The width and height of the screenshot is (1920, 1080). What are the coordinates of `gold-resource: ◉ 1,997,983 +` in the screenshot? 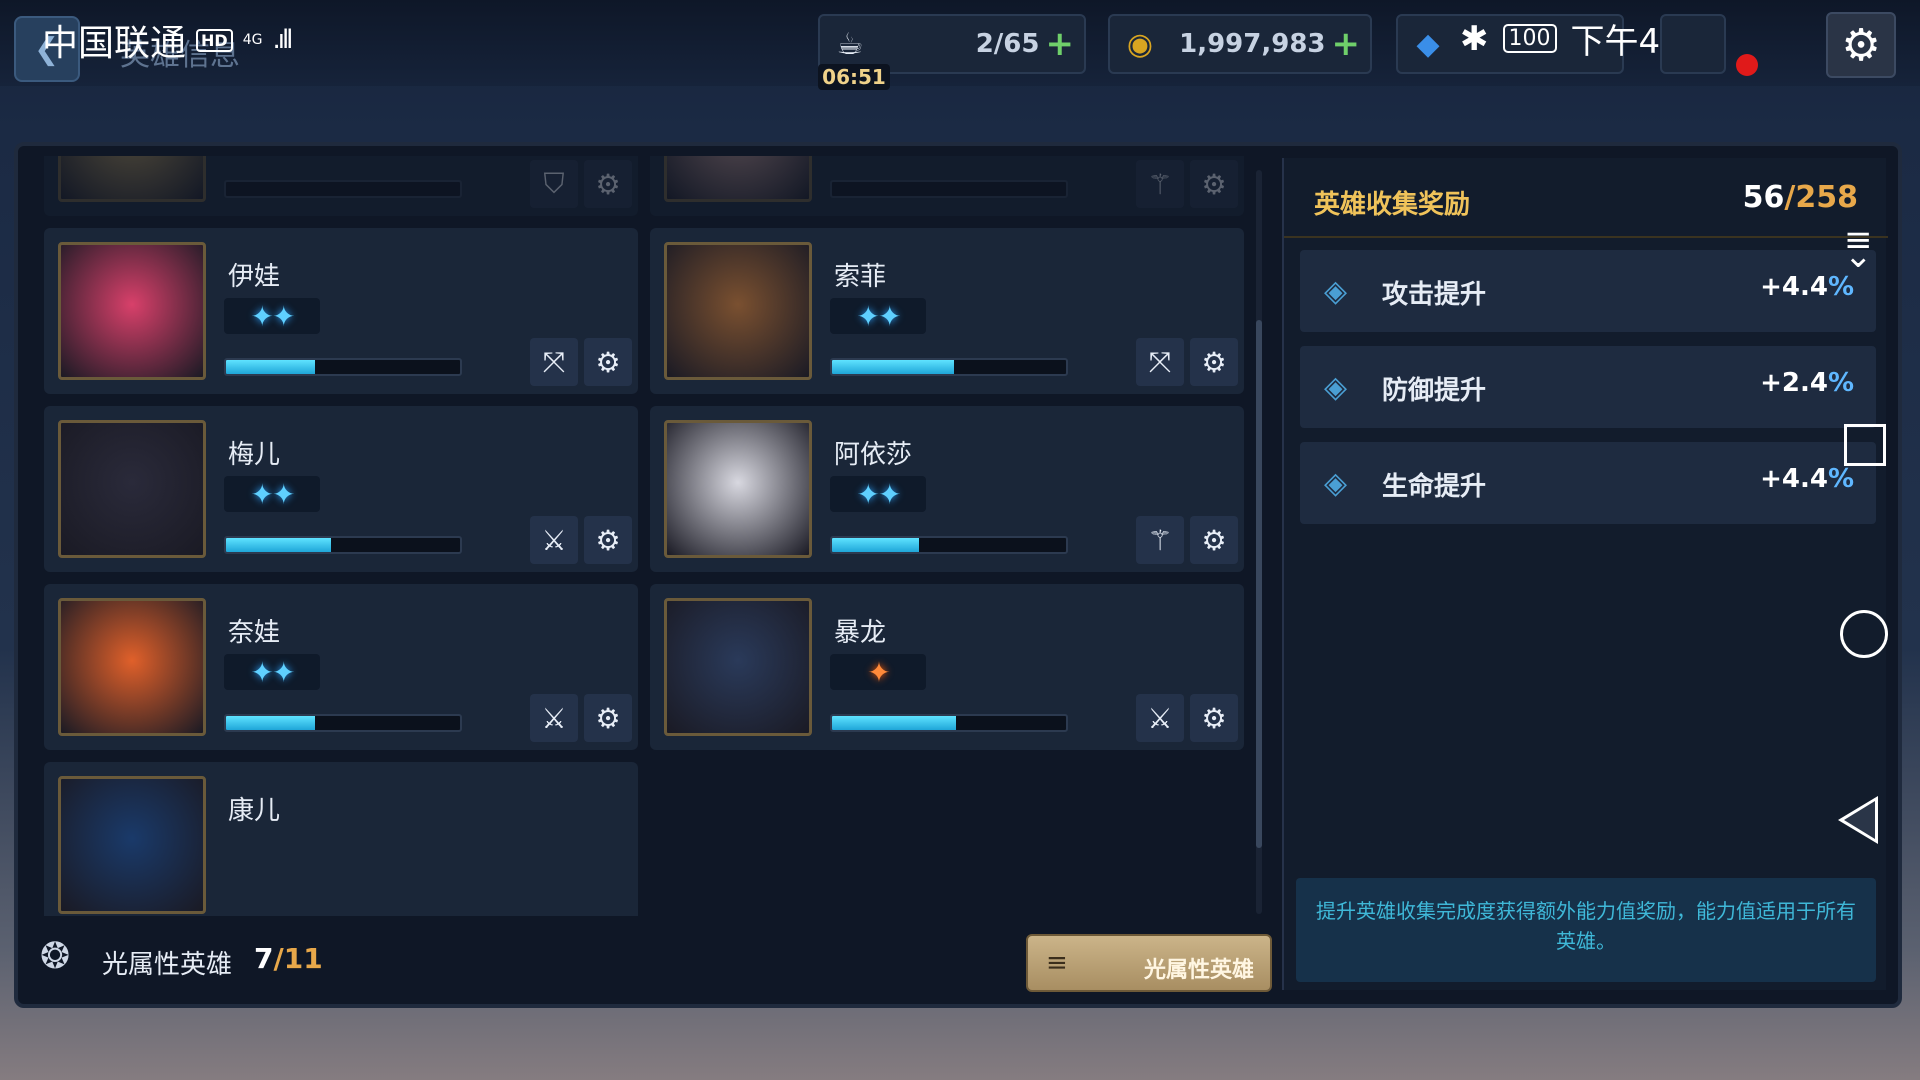 It's located at (1240, 44).